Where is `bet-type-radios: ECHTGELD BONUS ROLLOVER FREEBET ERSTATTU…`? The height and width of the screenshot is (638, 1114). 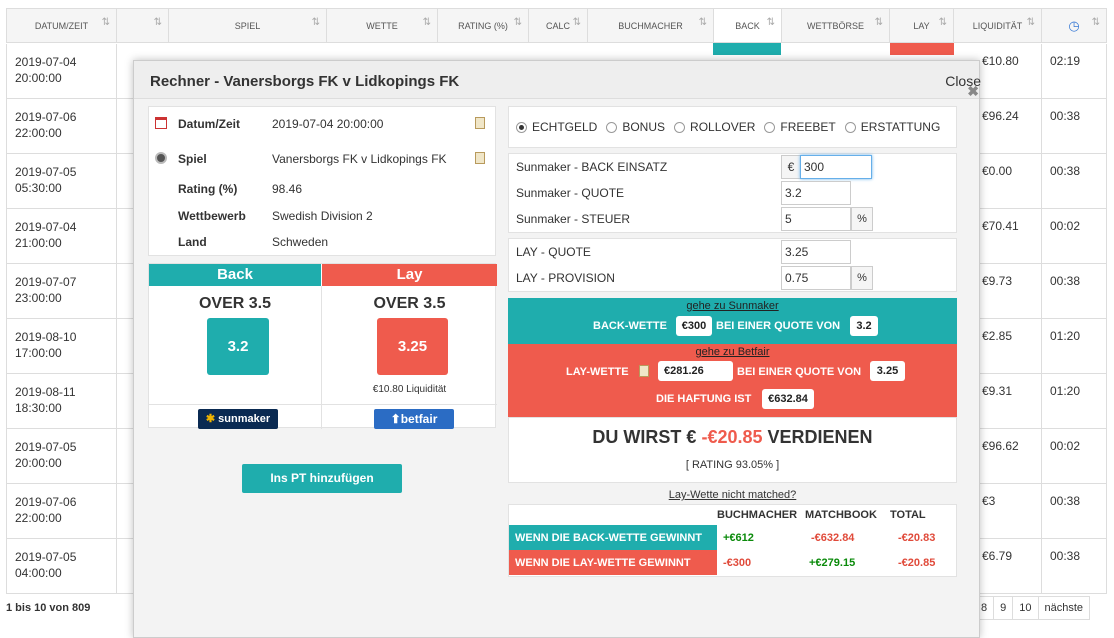 bet-type-radios: ECHTGELD BONUS ROLLOVER FREEBET ERSTATTU… is located at coordinates (732, 127).